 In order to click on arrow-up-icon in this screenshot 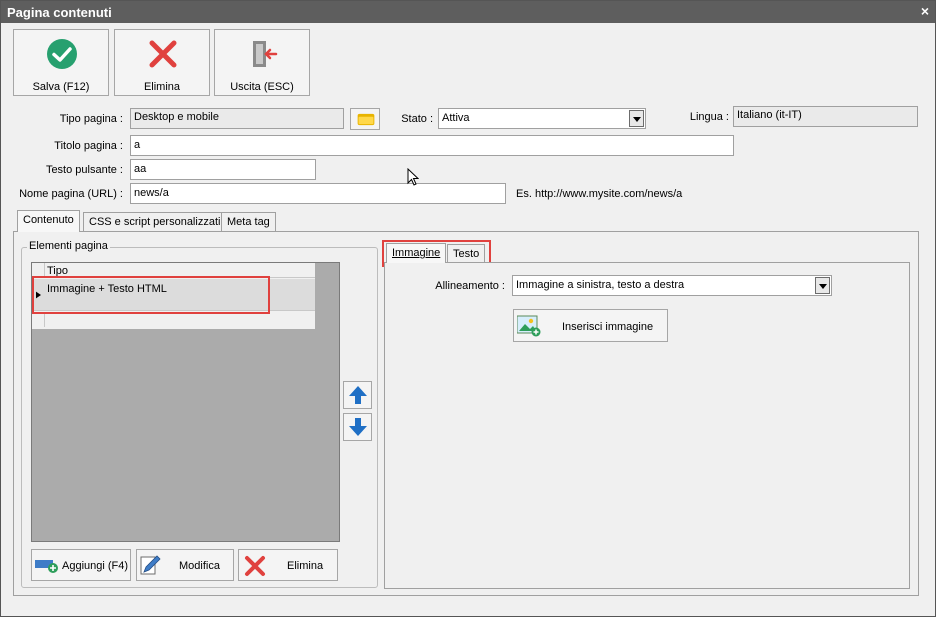, I will do `click(358, 395)`.